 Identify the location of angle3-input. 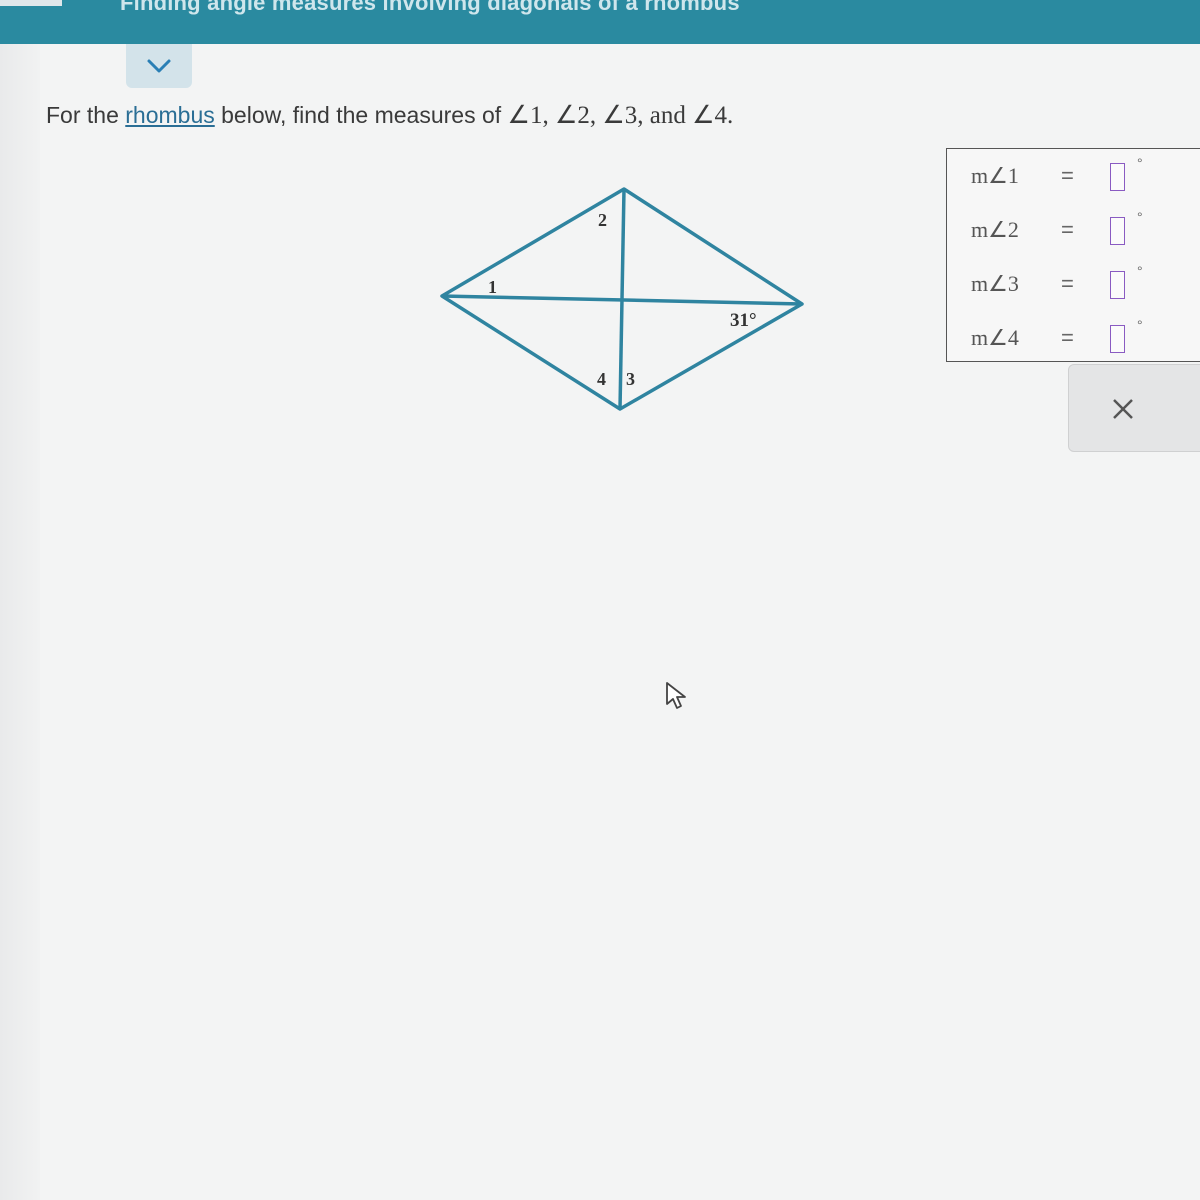
(1117, 285).